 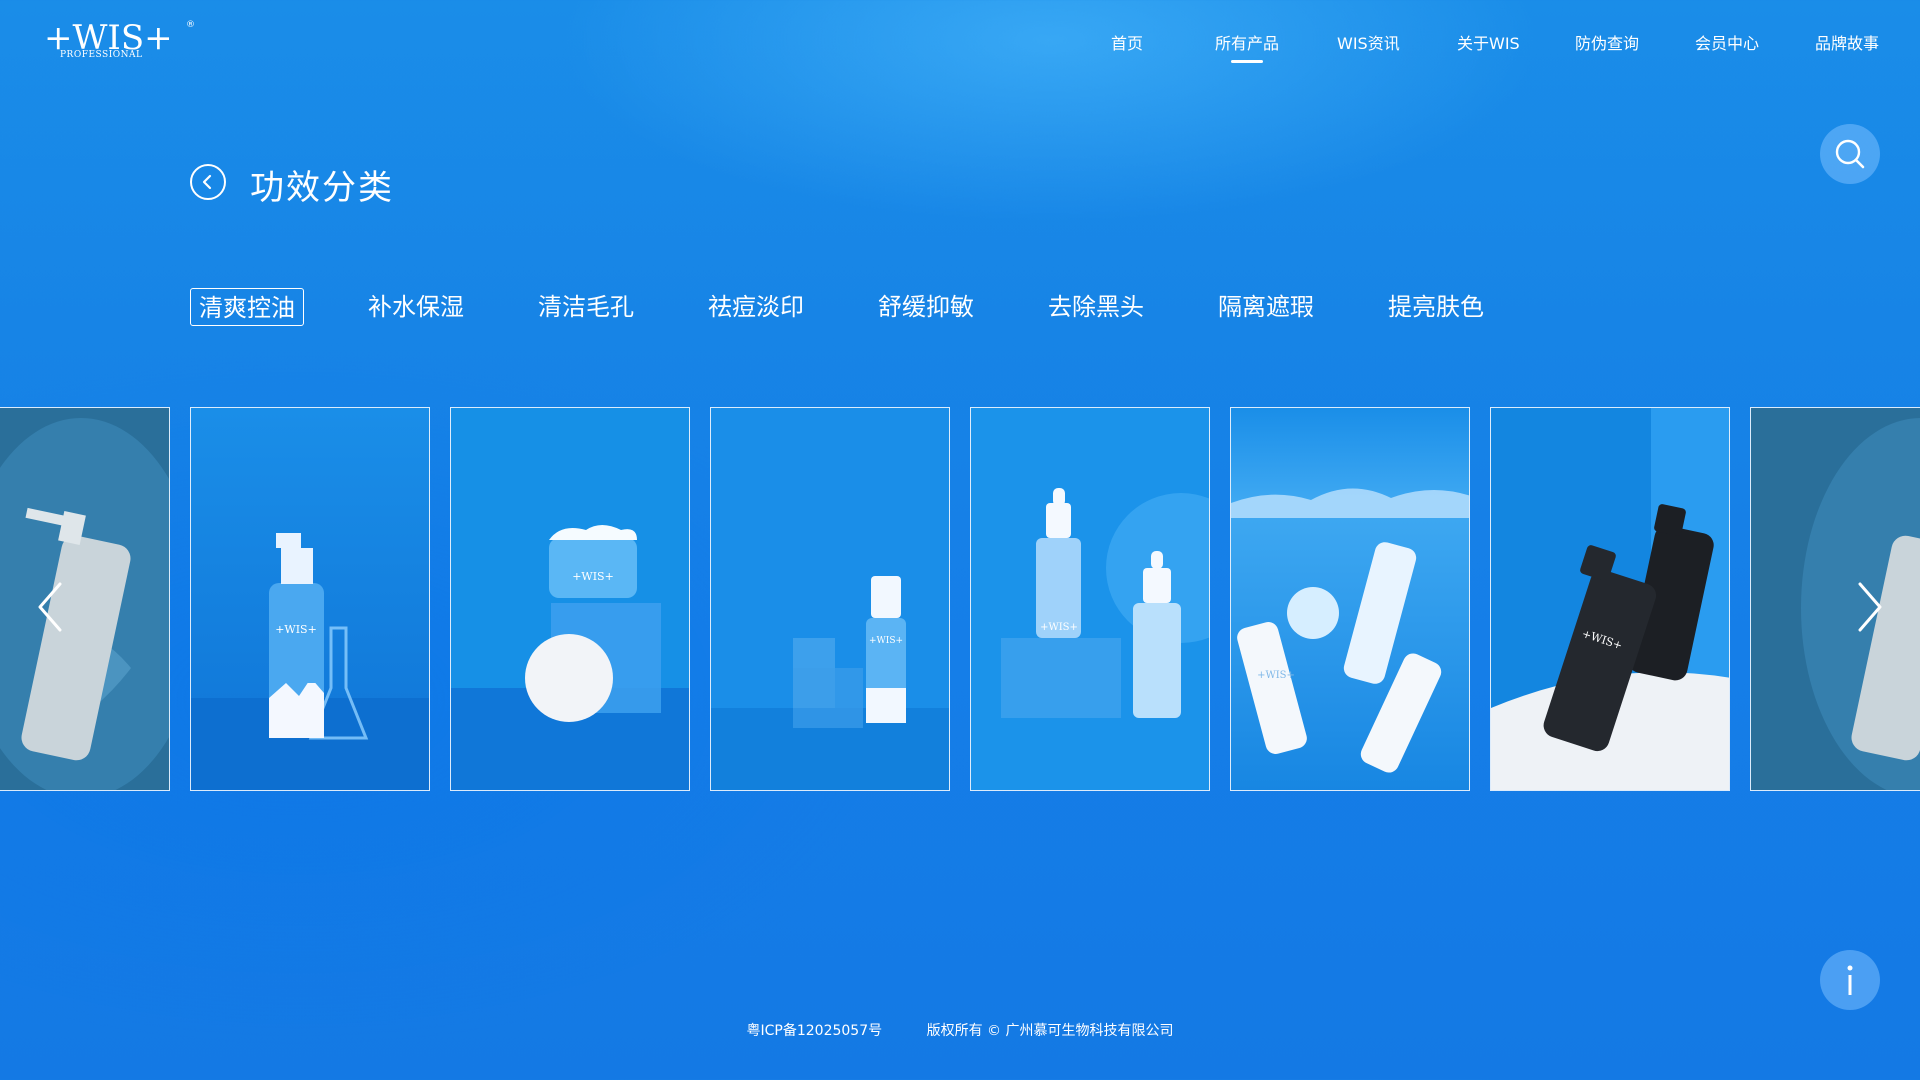 I want to click on back-button, so click(x=208, y=182).